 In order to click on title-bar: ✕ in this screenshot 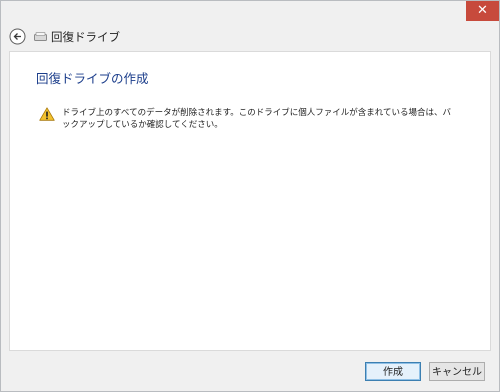, I will do `click(250, 12)`.